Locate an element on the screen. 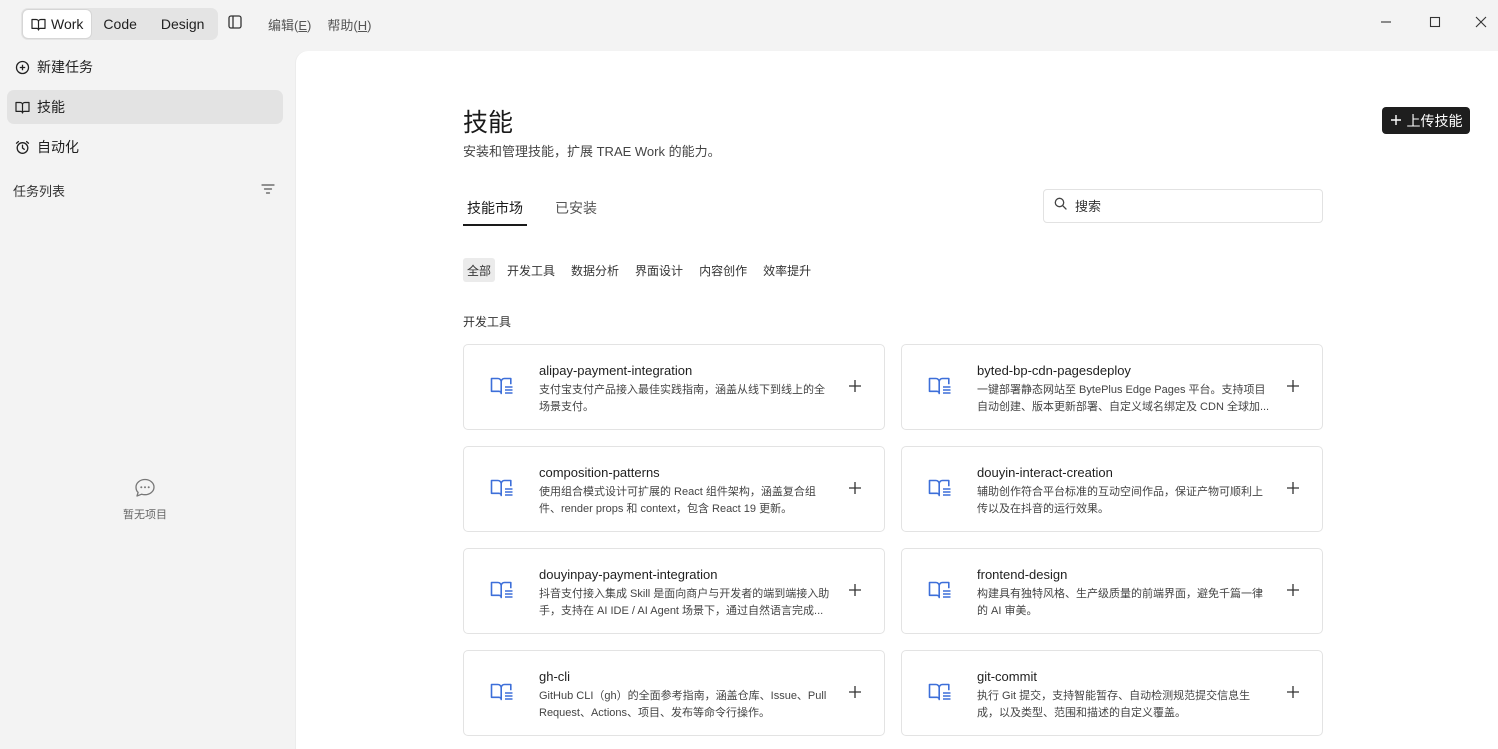  tab-installed: 已安装 is located at coordinates (576, 211).